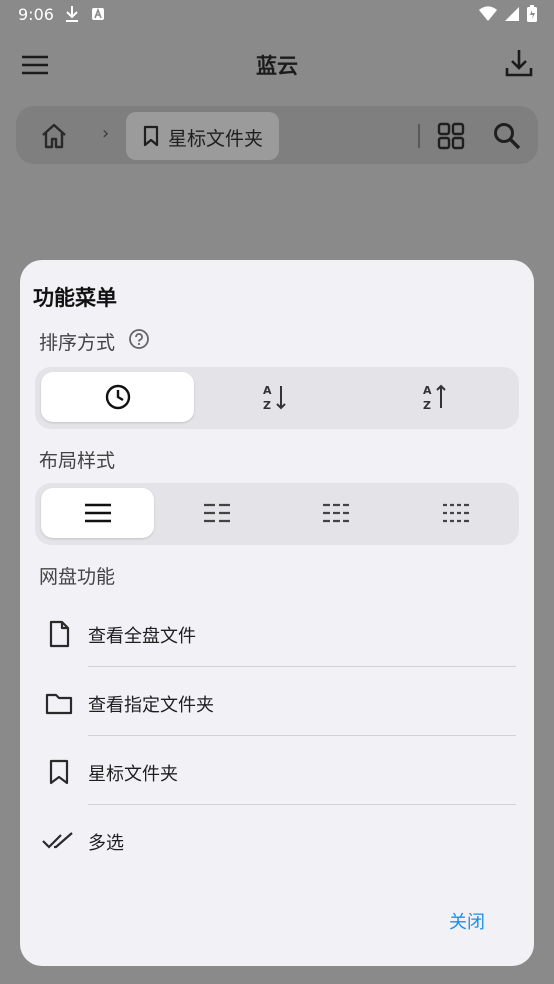  Describe the element at coordinates (277, 770) in the screenshot. I see `list-item-starred-folders: 星标文件夹` at that location.